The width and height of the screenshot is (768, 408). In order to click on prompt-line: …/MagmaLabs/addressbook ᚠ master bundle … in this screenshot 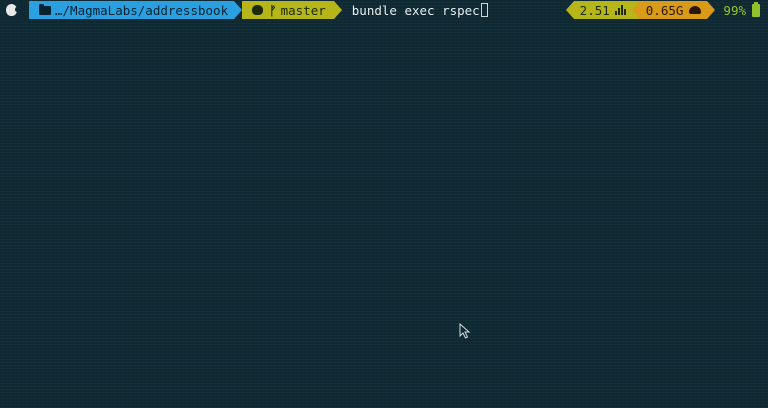, I will do `click(384, 10)`.